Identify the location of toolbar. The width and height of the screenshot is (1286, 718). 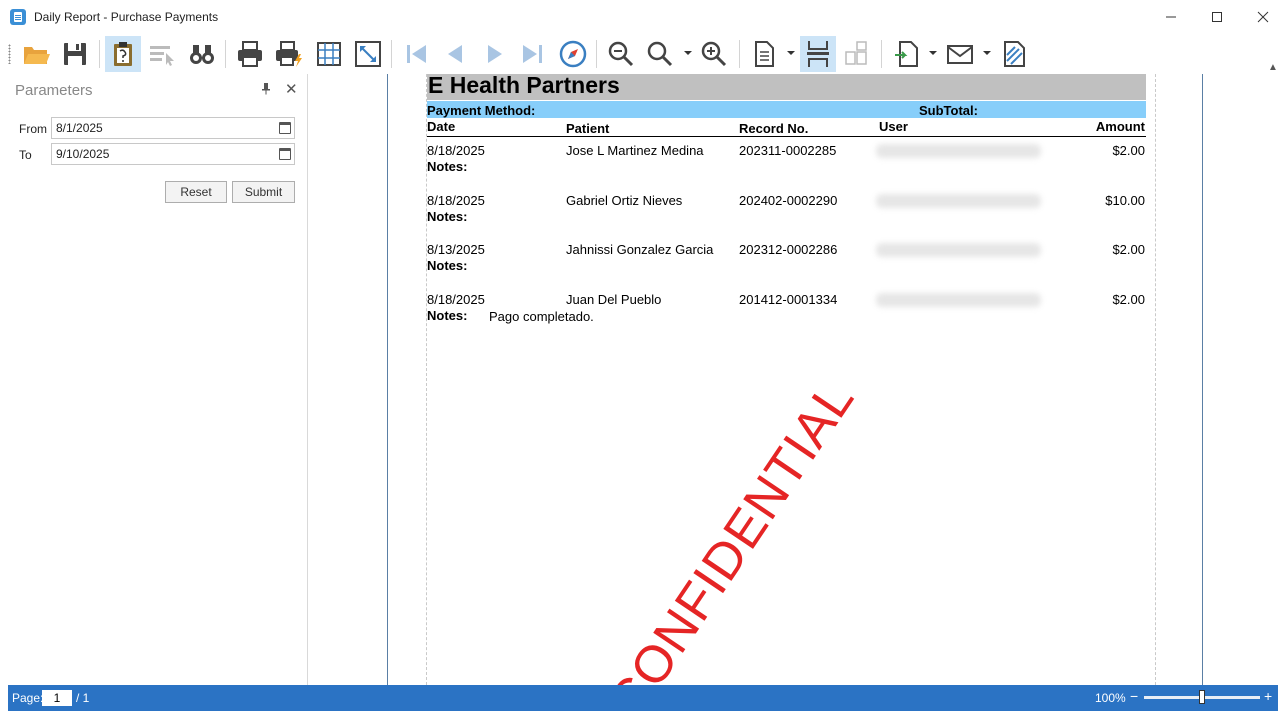
(643, 54).